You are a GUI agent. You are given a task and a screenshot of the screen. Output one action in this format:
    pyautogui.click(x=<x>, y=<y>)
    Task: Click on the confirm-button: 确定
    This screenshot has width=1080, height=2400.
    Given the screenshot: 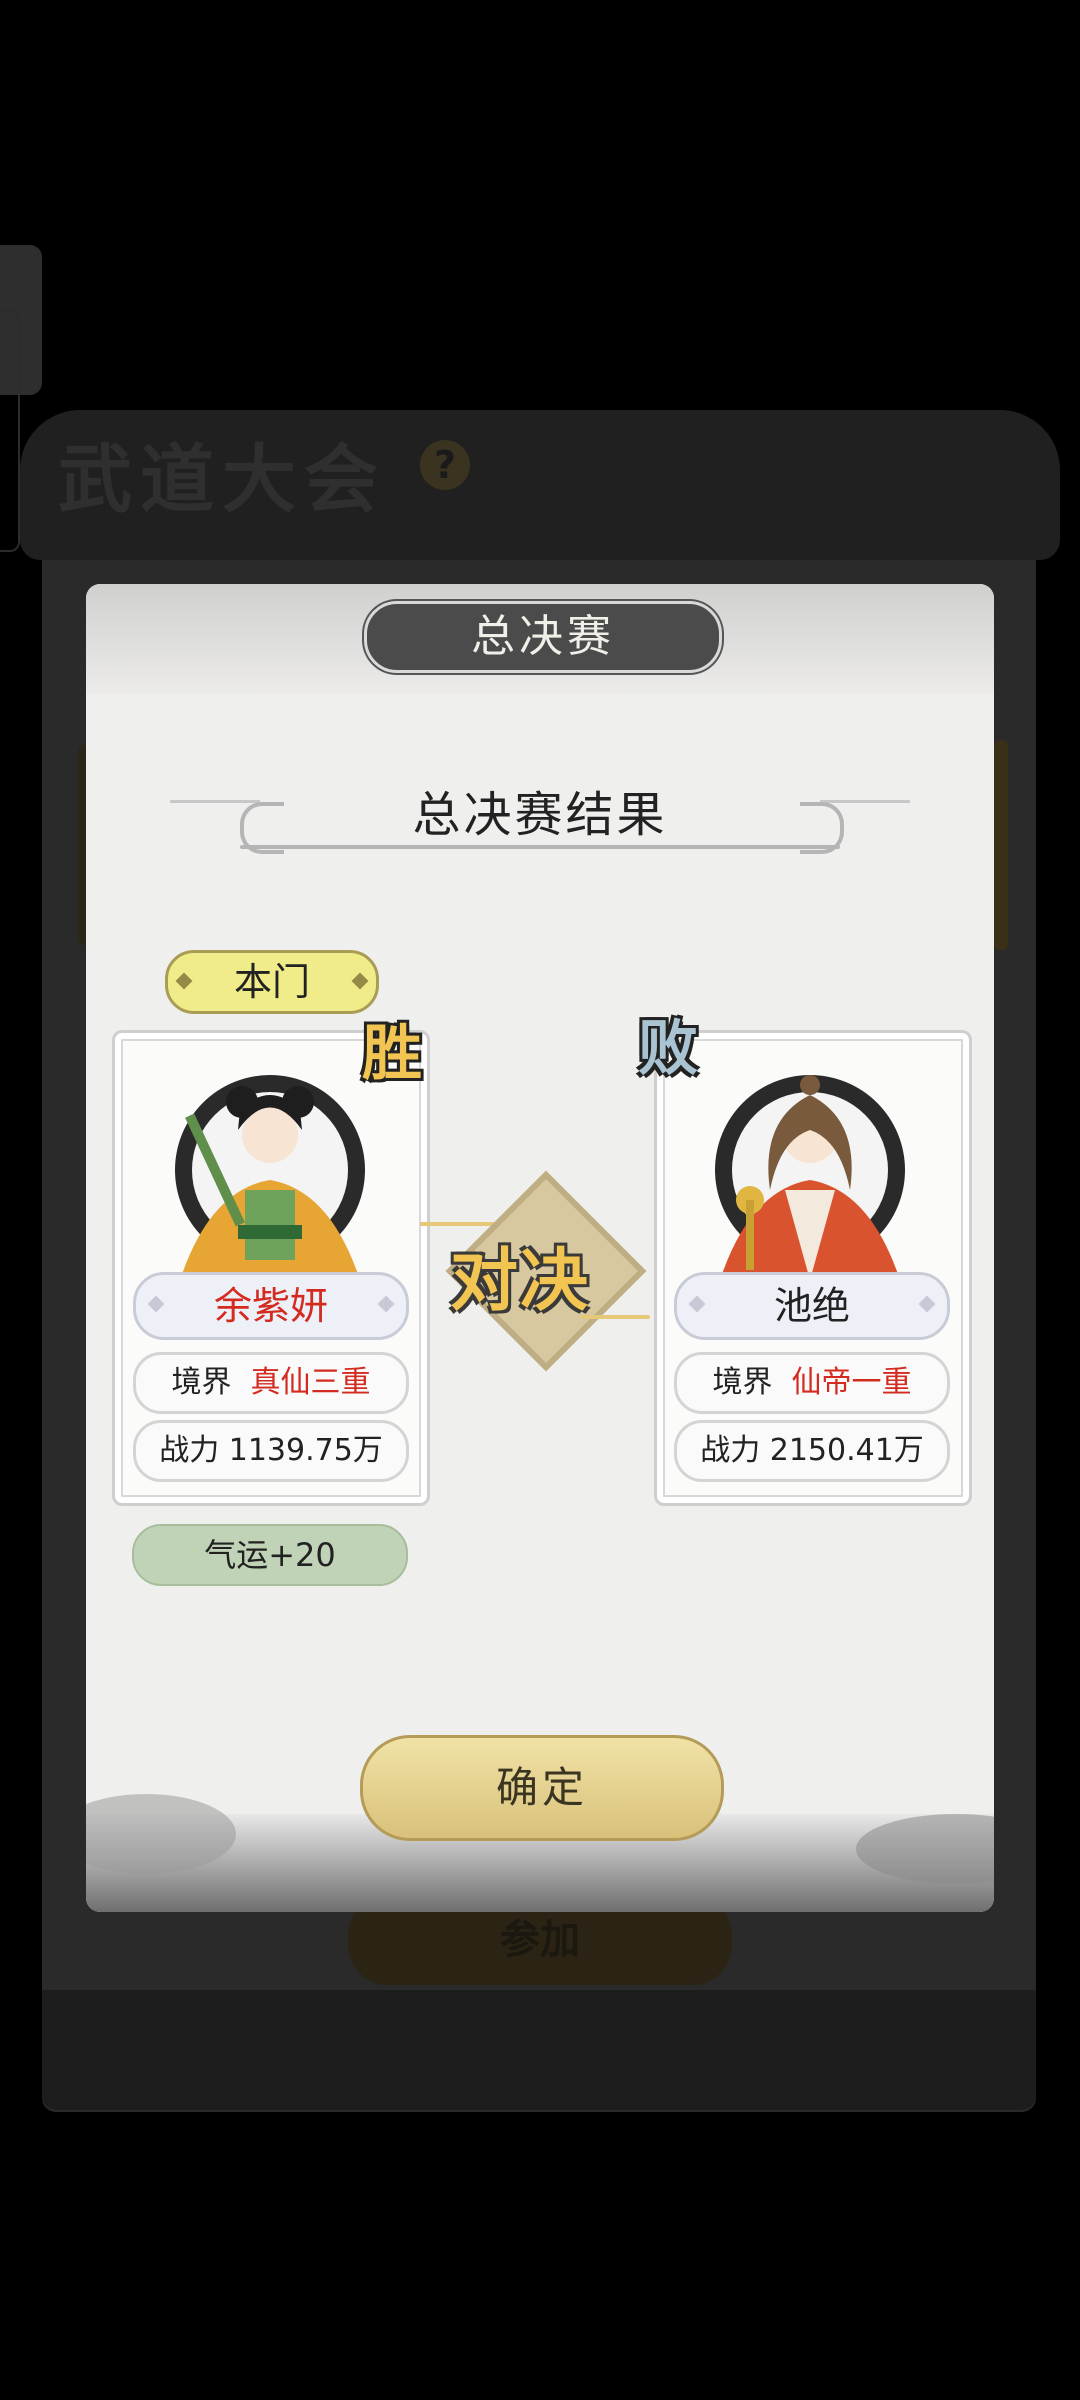 What is the action you would take?
    pyautogui.click(x=542, y=1788)
    